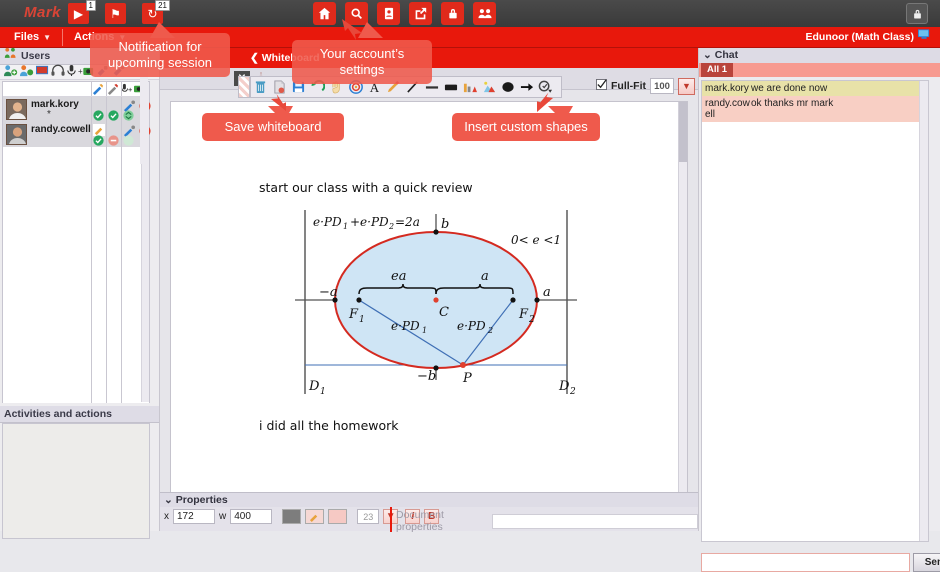 This screenshot has width=940, height=572. What do you see at coordinates (429, 500) in the screenshot?
I see `properties-header: ⌄ Properties` at bounding box center [429, 500].